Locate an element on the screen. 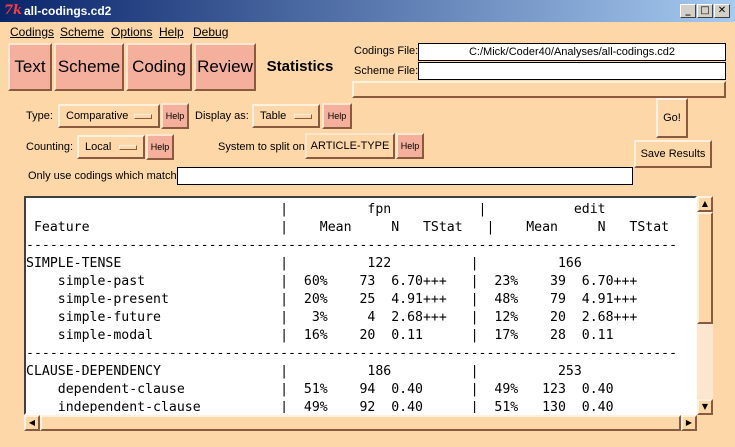 Image resolution: width=735 pixels, height=447 pixels. menu-debug: Debug is located at coordinates (210, 32).